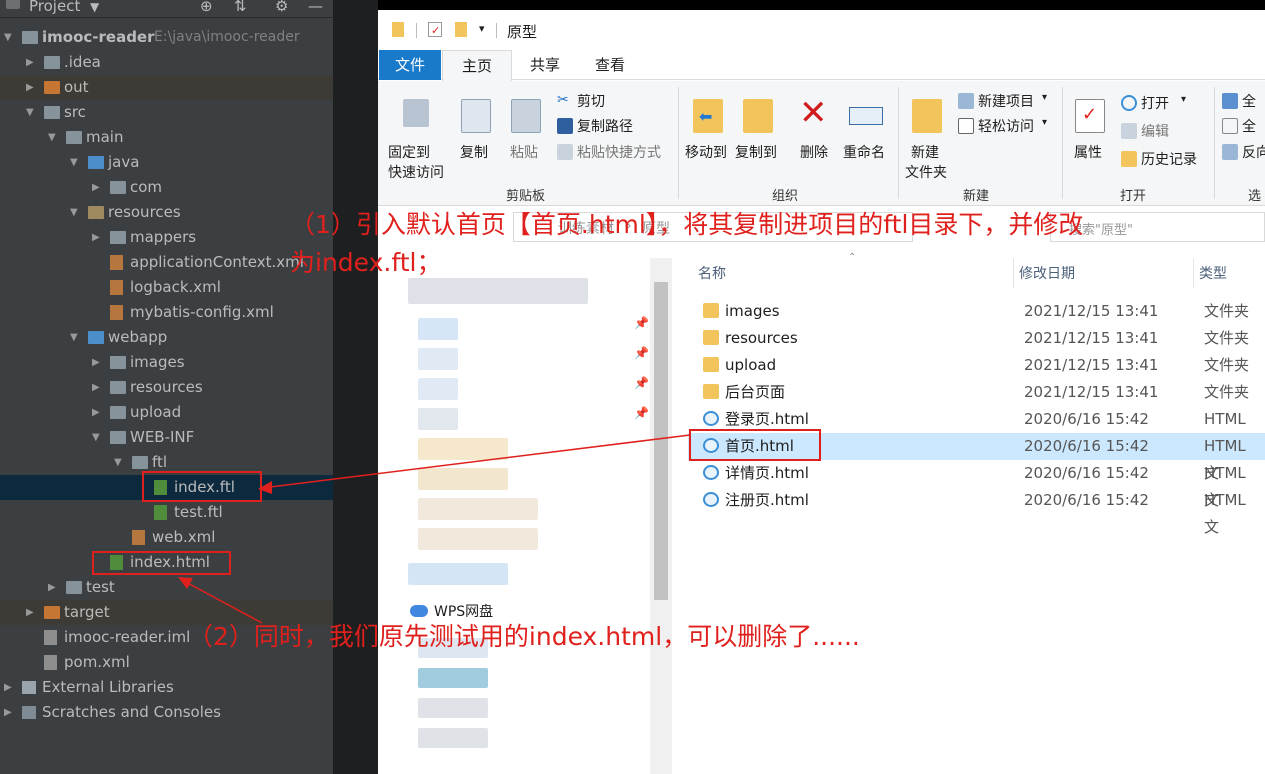 Image resolution: width=1265 pixels, height=774 pixels. I want to click on annotation-step-1-line-2: 为index.ftl；, so click(366, 262).